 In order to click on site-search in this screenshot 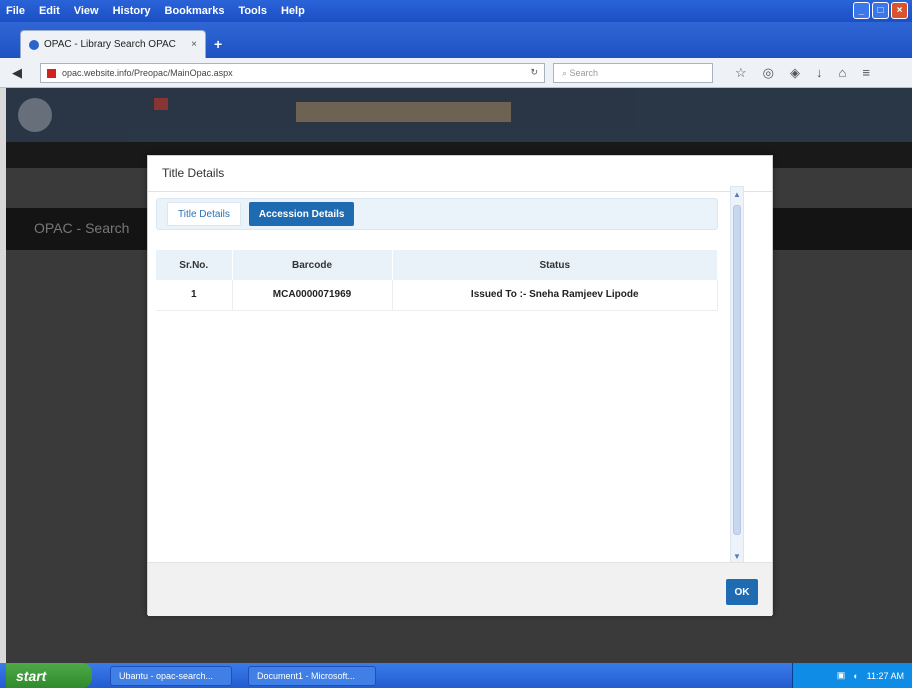, I will do `click(403, 112)`.